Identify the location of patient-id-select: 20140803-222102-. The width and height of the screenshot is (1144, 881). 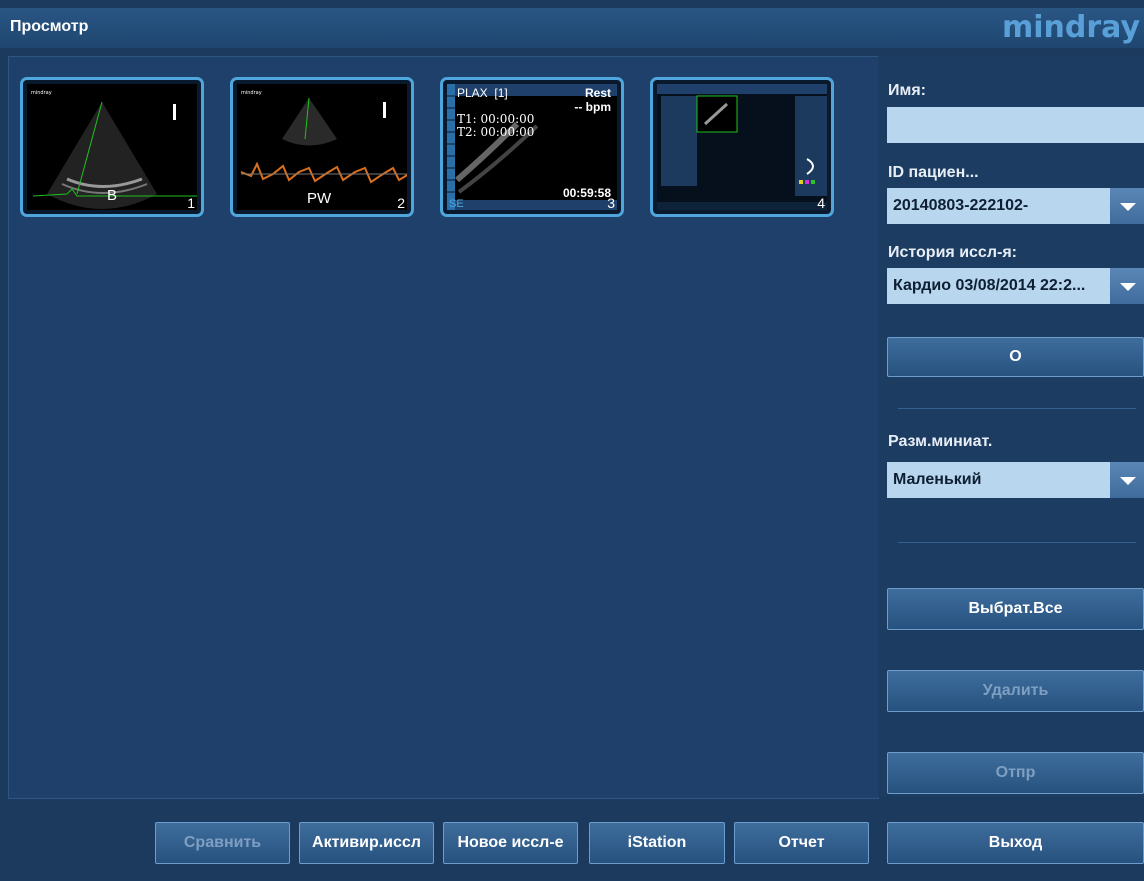
(1015, 206).